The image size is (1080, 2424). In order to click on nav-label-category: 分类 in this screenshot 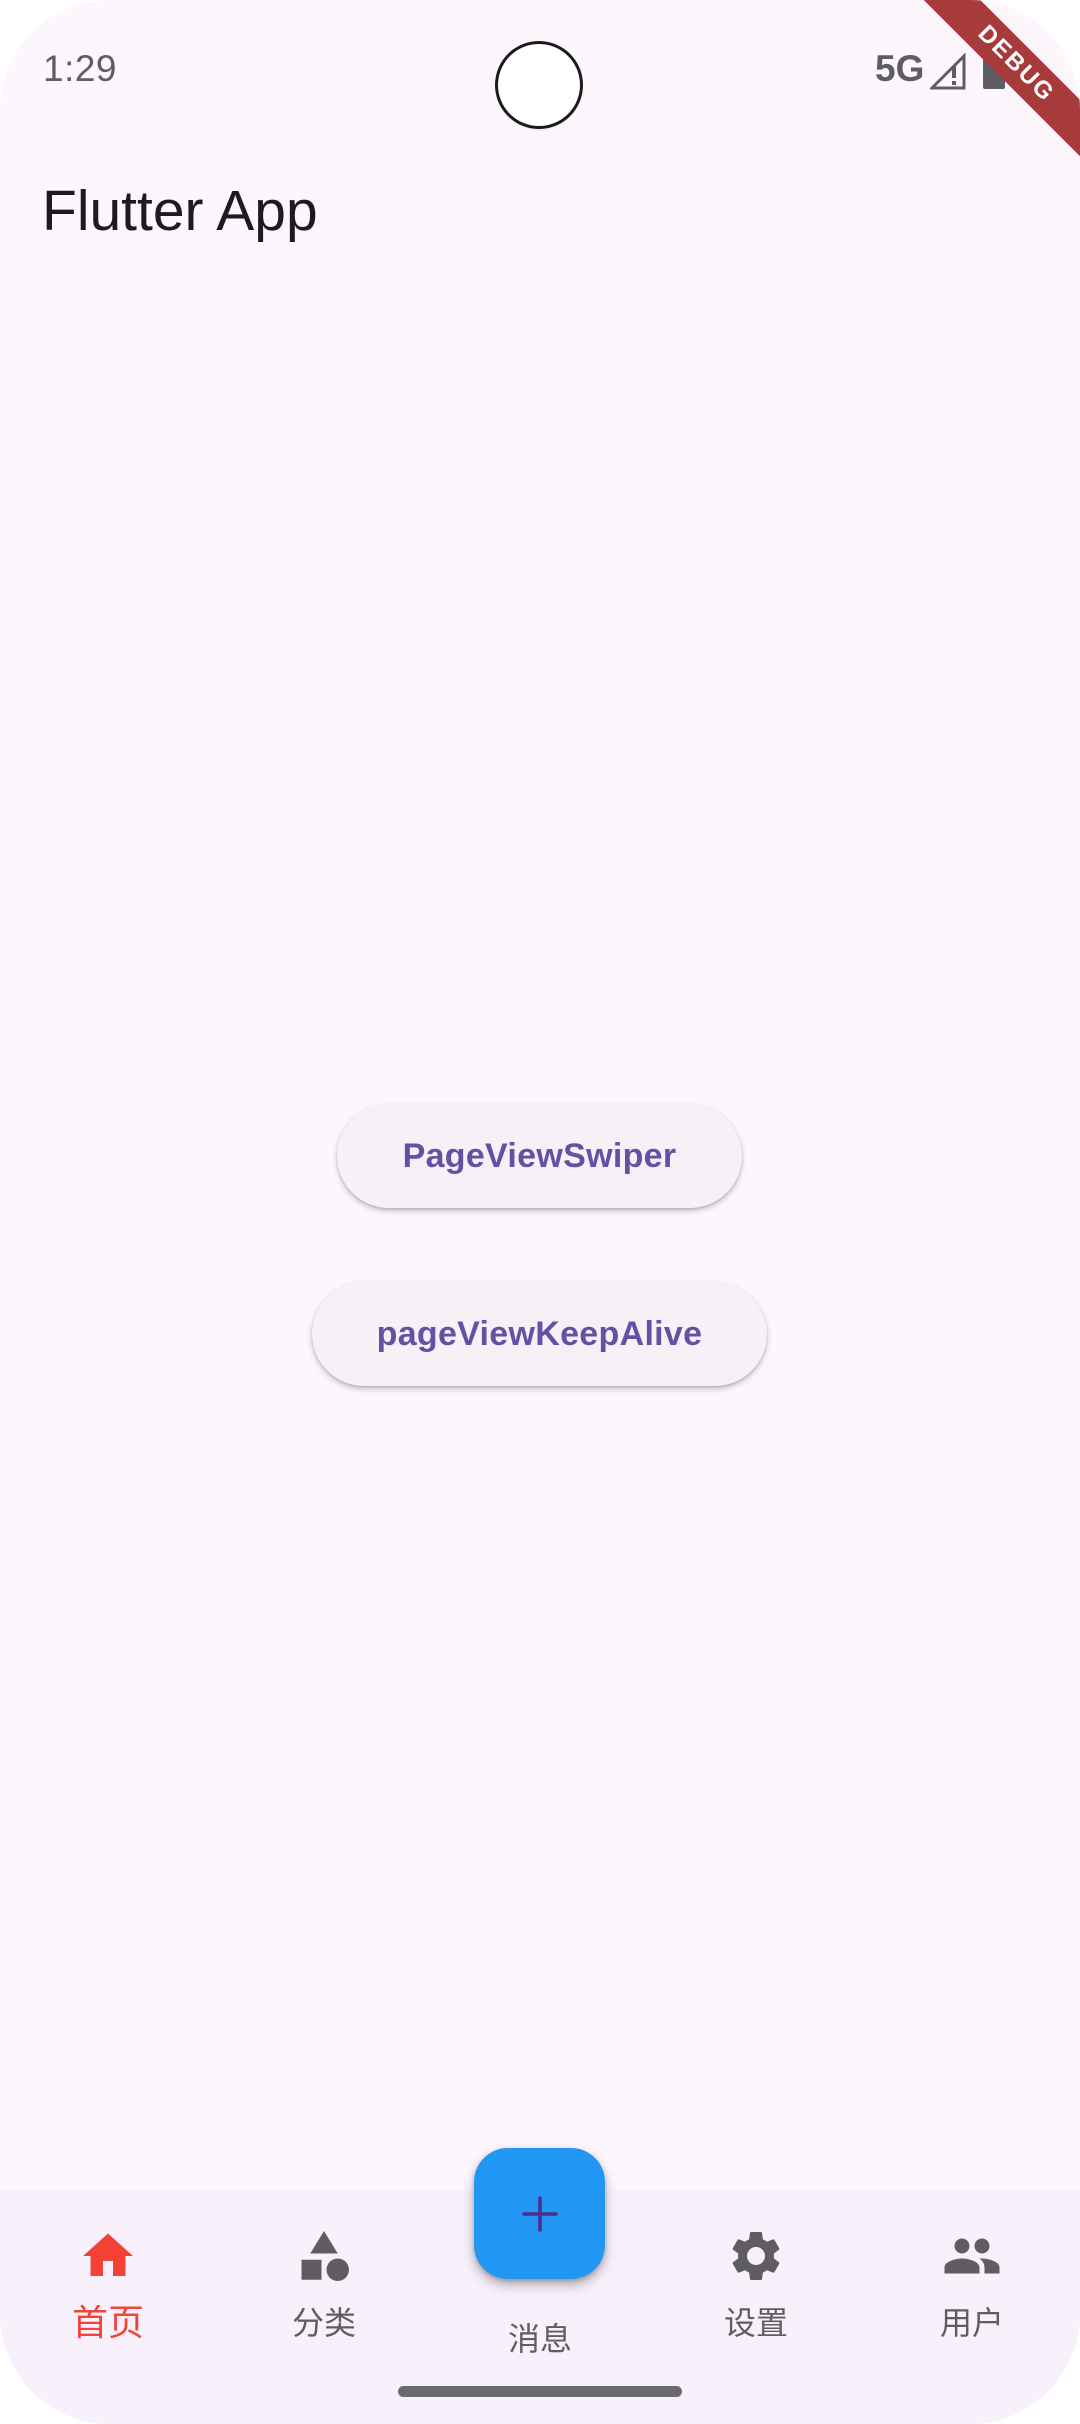, I will do `click(323, 2323)`.